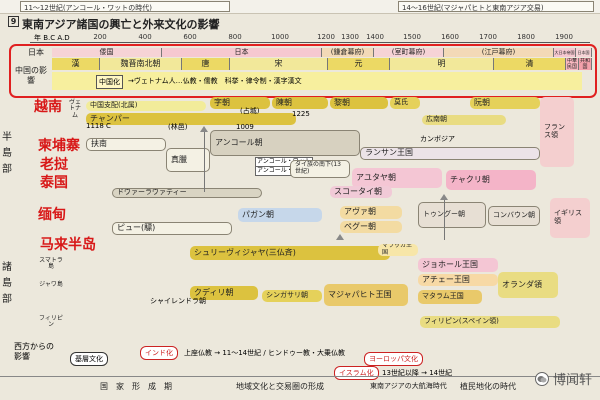 The height and width of the screenshot is (400, 600). I want to click on axis-tick: 1500, so click(412, 37).